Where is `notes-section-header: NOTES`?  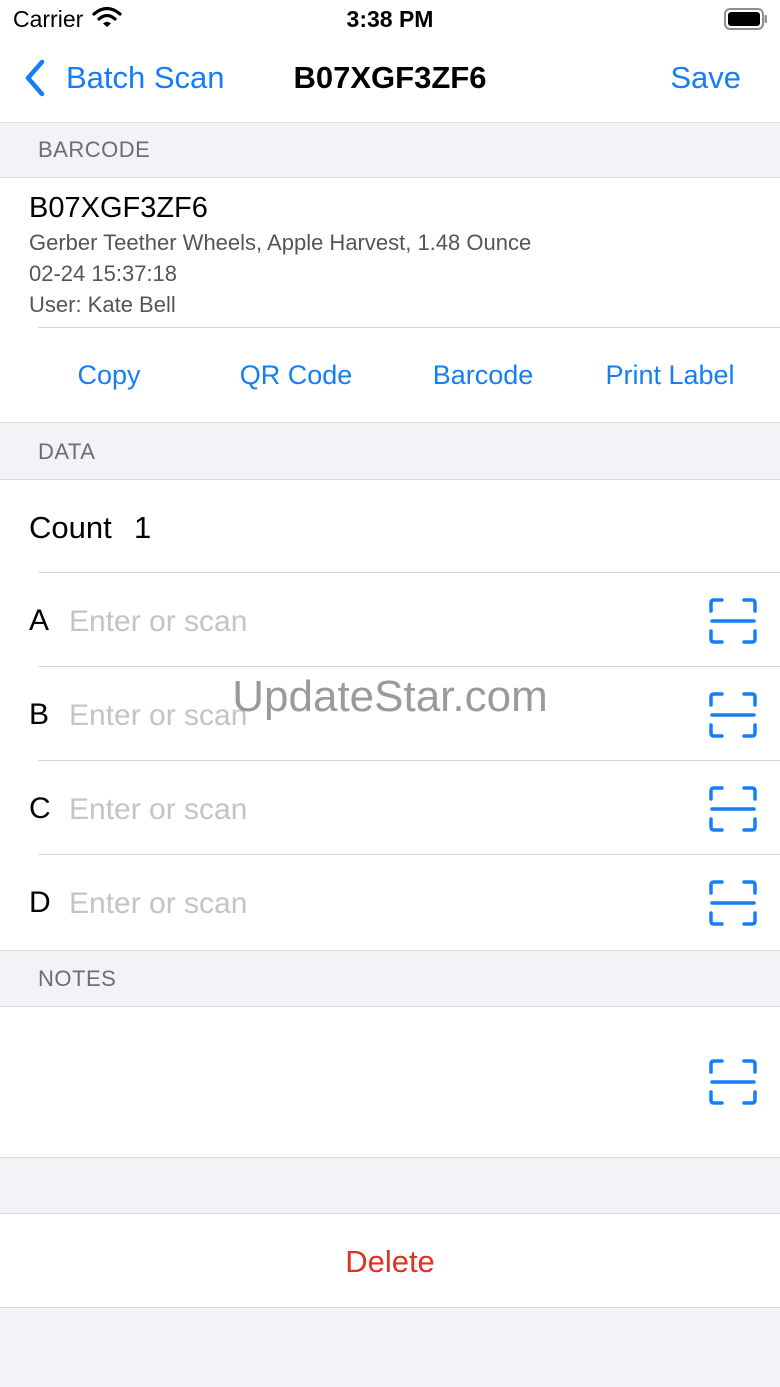
notes-section-header: NOTES is located at coordinates (390, 978).